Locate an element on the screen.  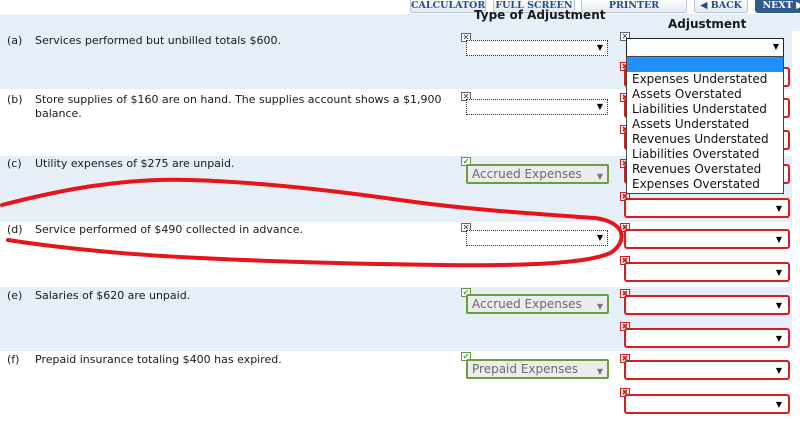
dropdown-option: Revenues Overstated is located at coordinates (705, 169).